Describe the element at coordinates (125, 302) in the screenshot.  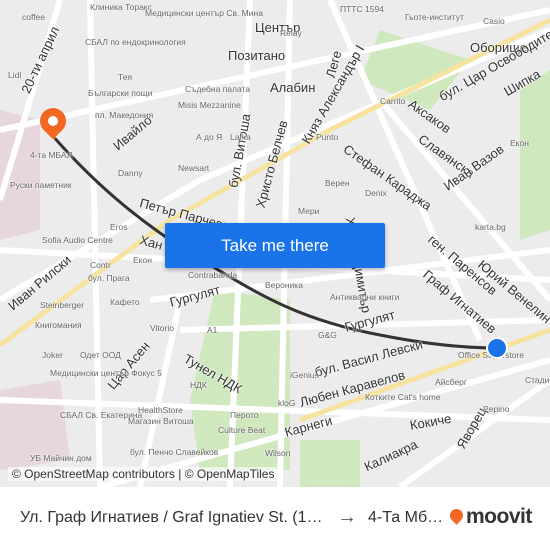
I see `poi-label: Кафето` at that location.